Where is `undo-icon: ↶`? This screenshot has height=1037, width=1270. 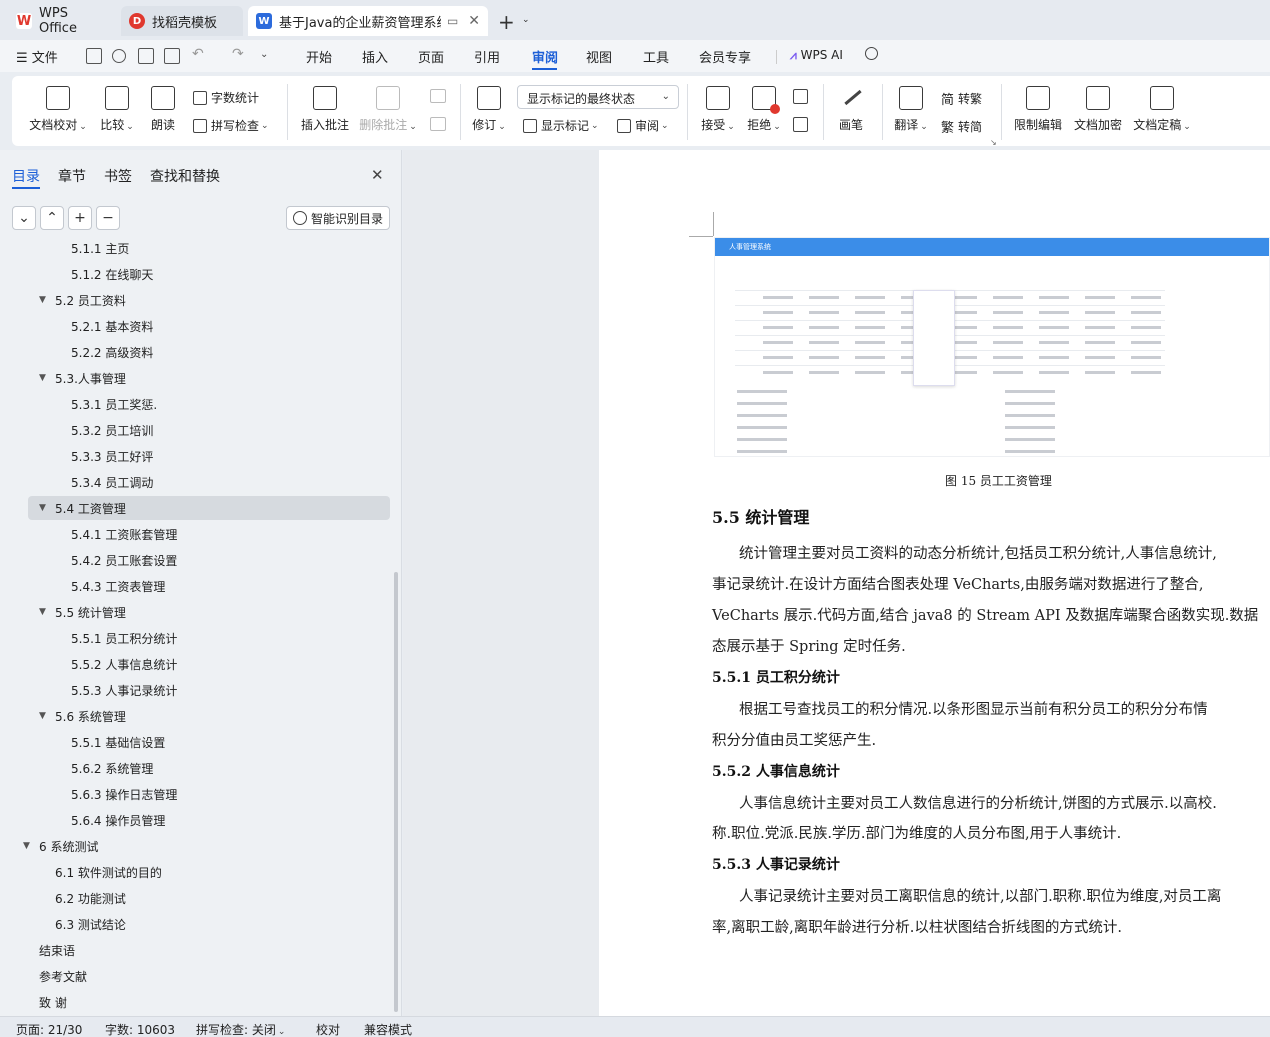
undo-icon: ↶ is located at coordinates (198, 54).